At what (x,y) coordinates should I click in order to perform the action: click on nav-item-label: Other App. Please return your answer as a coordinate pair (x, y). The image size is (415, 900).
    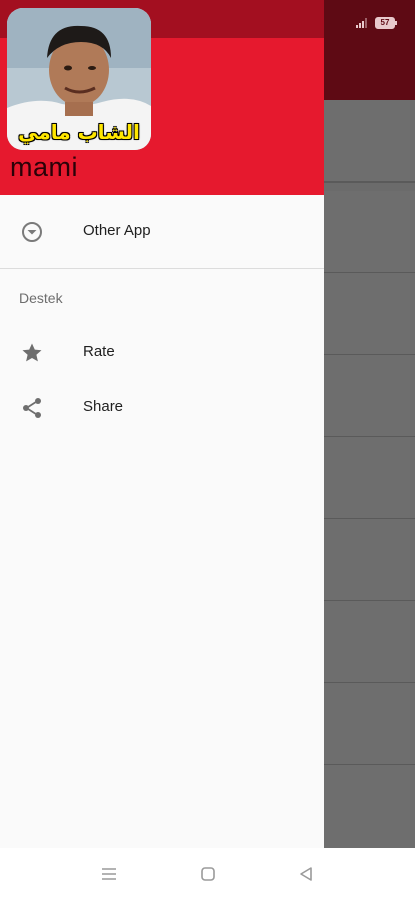
    Looking at the image, I should click on (117, 230).